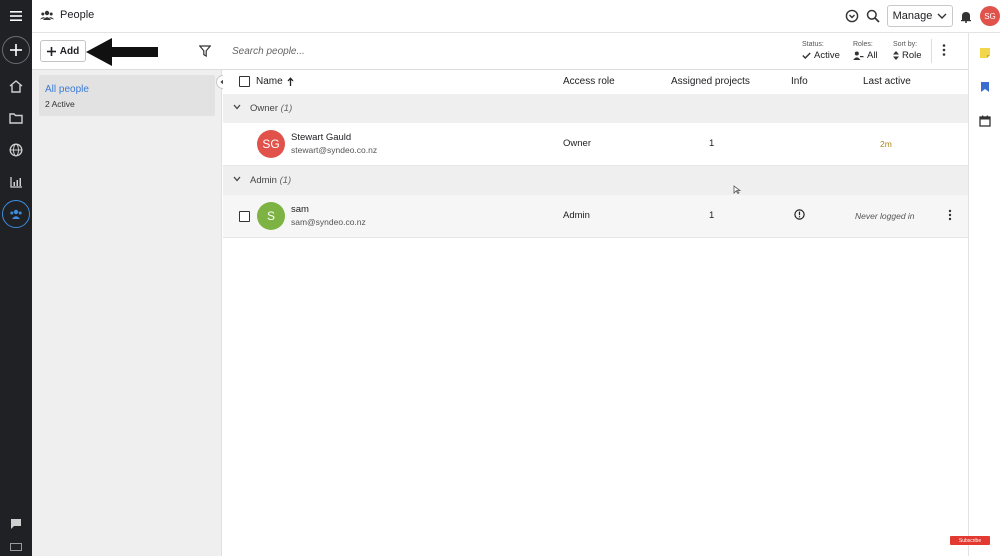 The width and height of the screenshot is (1000, 556). I want to click on select-all-checkbox, so click(244, 81).